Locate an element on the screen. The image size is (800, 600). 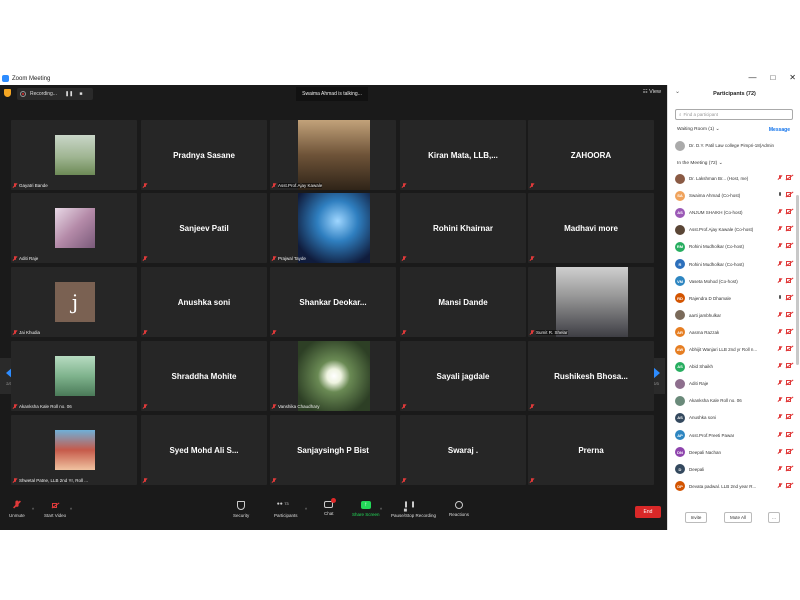
video-tile: Madhavi more is located at coordinates (591, 228).